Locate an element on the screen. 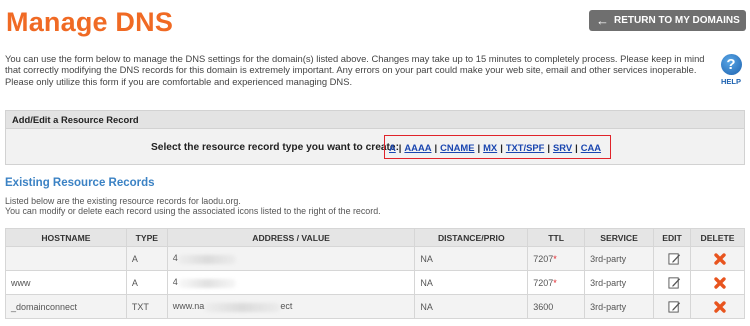  table-row: A 4 NA 7207* 3rd-party is located at coordinates (375, 258).